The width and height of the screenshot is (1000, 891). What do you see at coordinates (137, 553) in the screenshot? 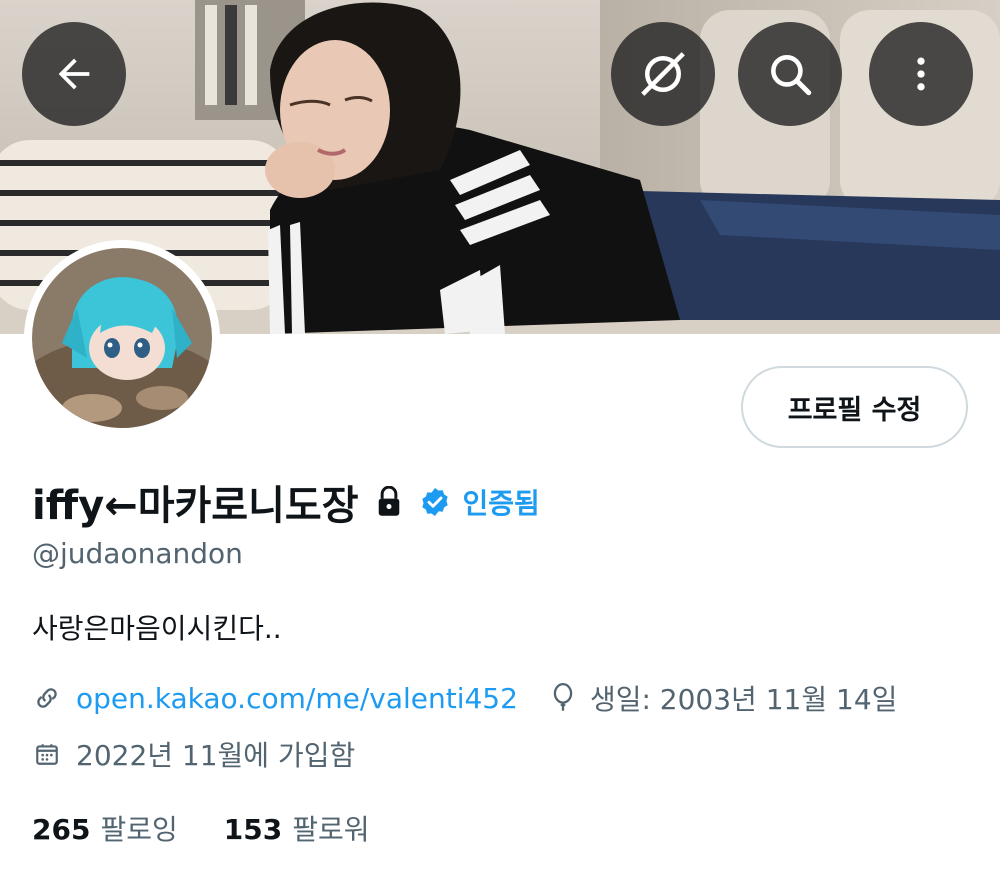
I see `user-handle: @judaonandon` at bounding box center [137, 553].